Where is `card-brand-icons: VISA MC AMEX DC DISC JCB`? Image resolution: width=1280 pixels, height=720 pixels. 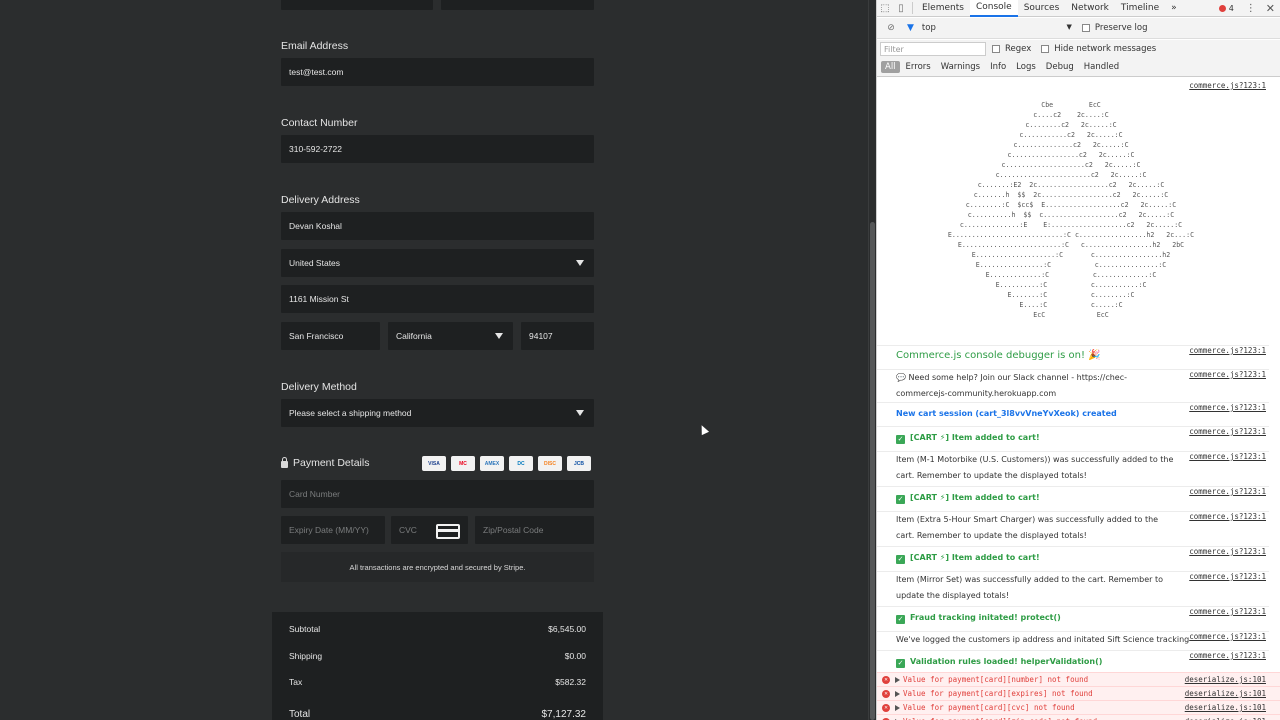 card-brand-icons: VISA MC AMEX DC DISC JCB is located at coordinates (506, 463).